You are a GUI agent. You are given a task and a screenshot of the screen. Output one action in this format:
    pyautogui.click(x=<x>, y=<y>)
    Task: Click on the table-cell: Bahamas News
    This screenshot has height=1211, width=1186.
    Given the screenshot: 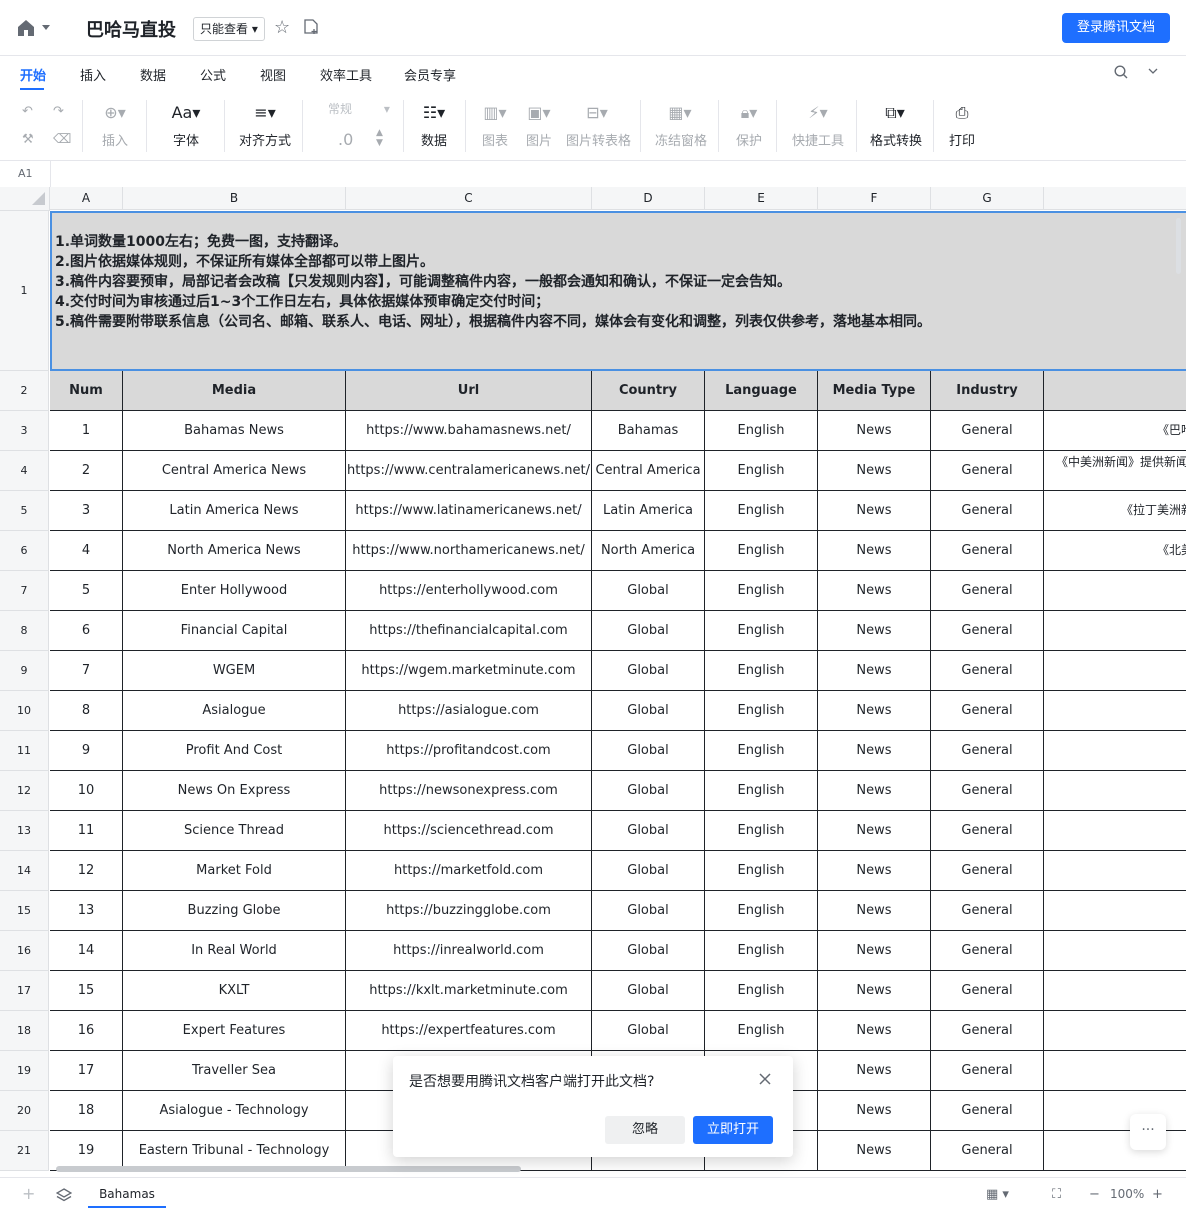 What is the action you would take?
    pyautogui.click(x=234, y=431)
    